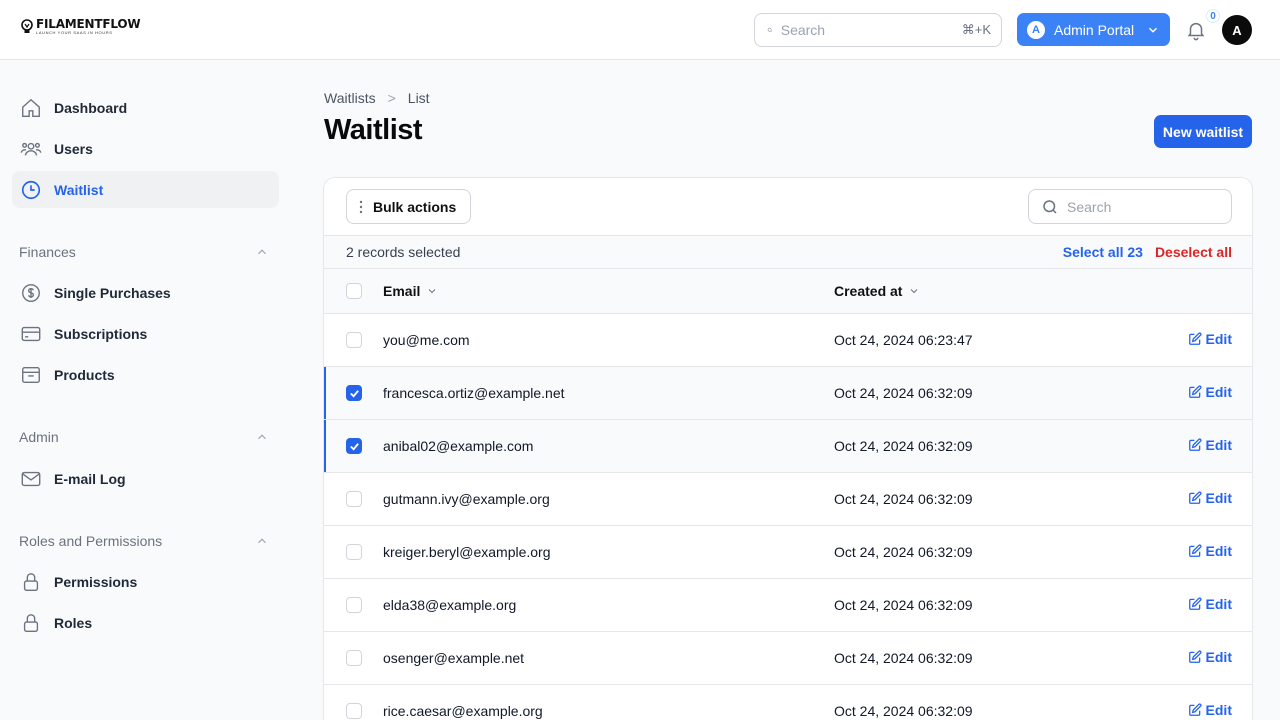 The height and width of the screenshot is (720, 1280). What do you see at coordinates (361, 206) in the screenshot?
I see `vertical-dots-icon` at bounding box center [361, 206].